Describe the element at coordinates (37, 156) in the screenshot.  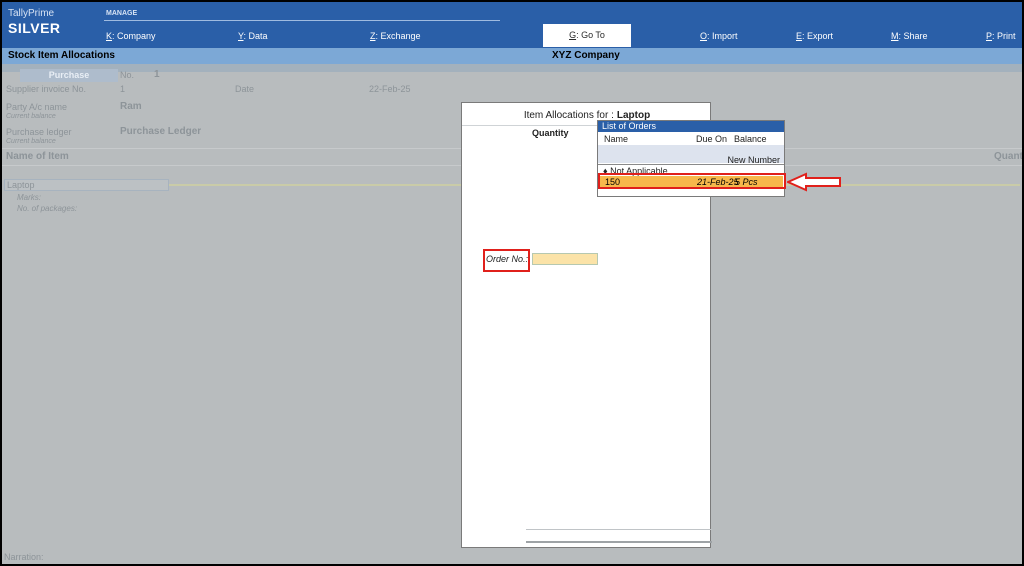
I see `name-of-item-header: Name of Item` at that location.